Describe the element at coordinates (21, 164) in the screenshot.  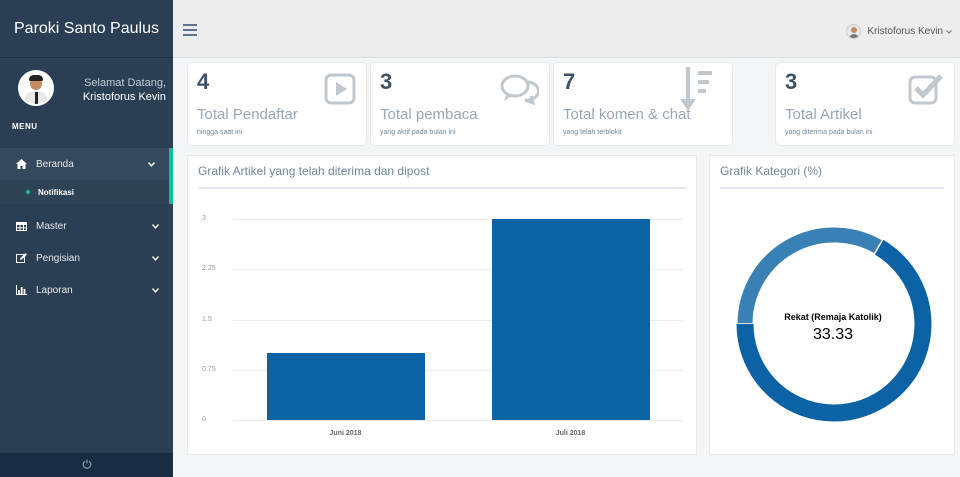
I see `home-icon` at that location.